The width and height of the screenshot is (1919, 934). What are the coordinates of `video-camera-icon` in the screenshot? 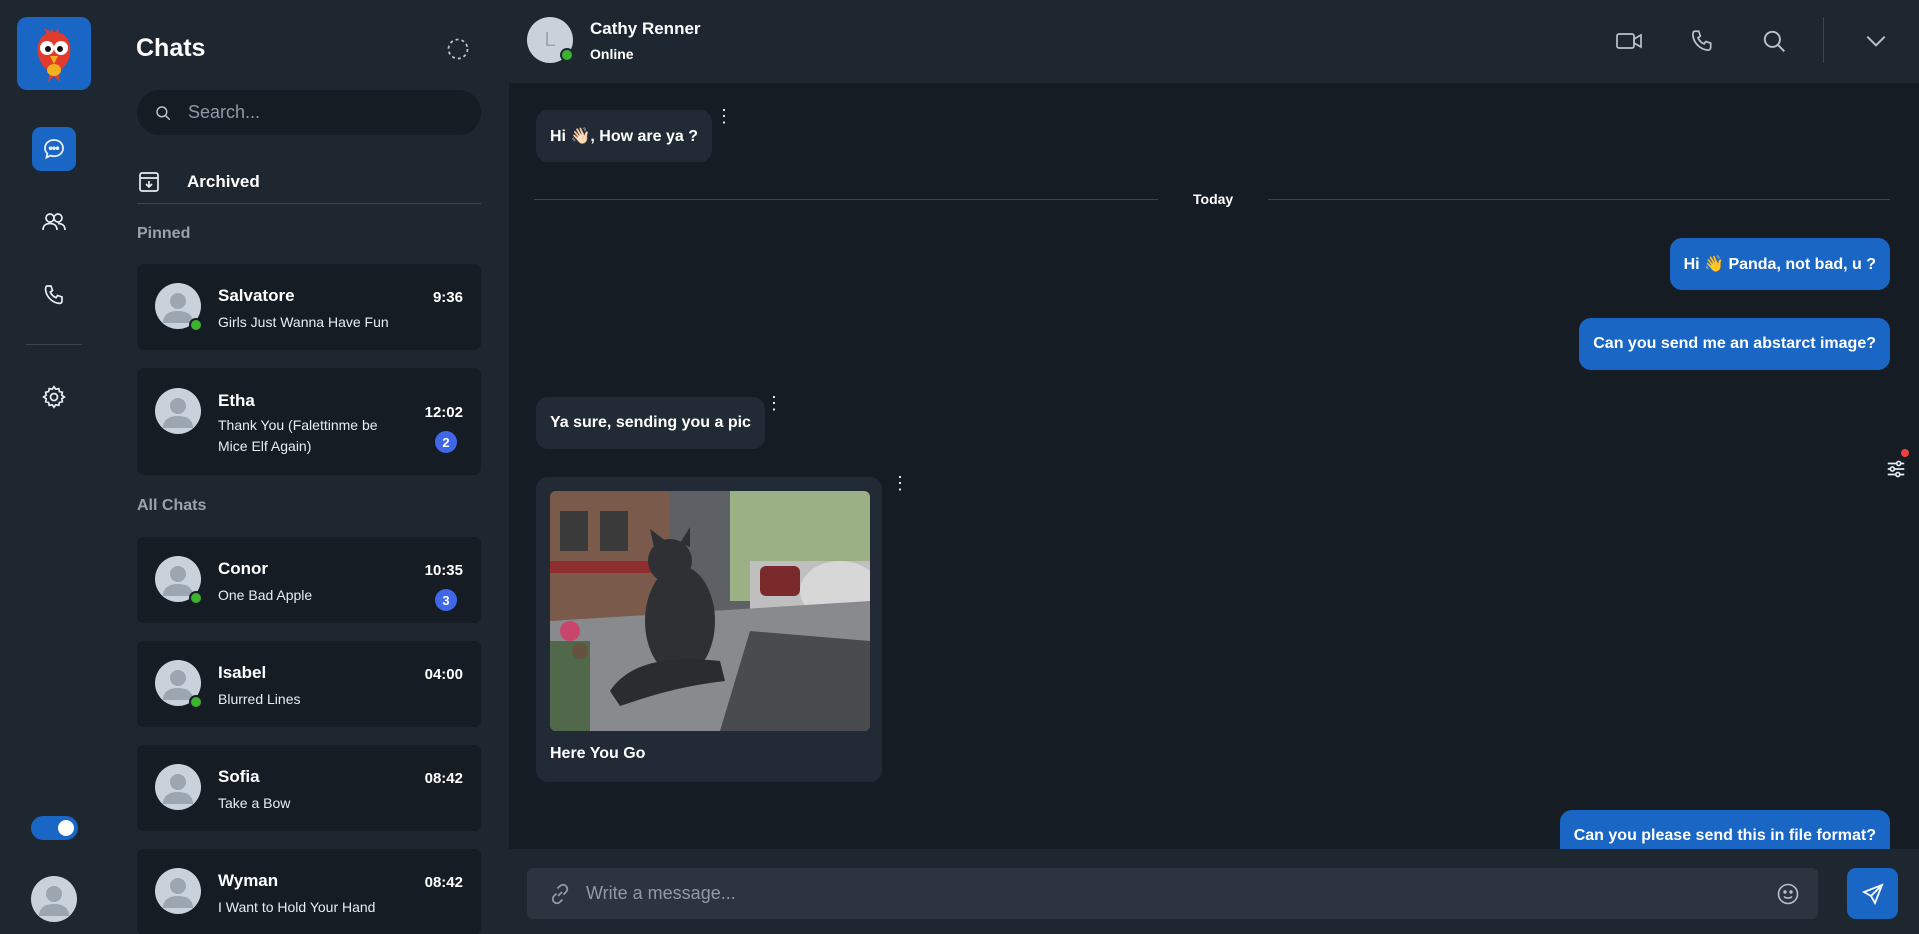 It's located at (1629, 41).